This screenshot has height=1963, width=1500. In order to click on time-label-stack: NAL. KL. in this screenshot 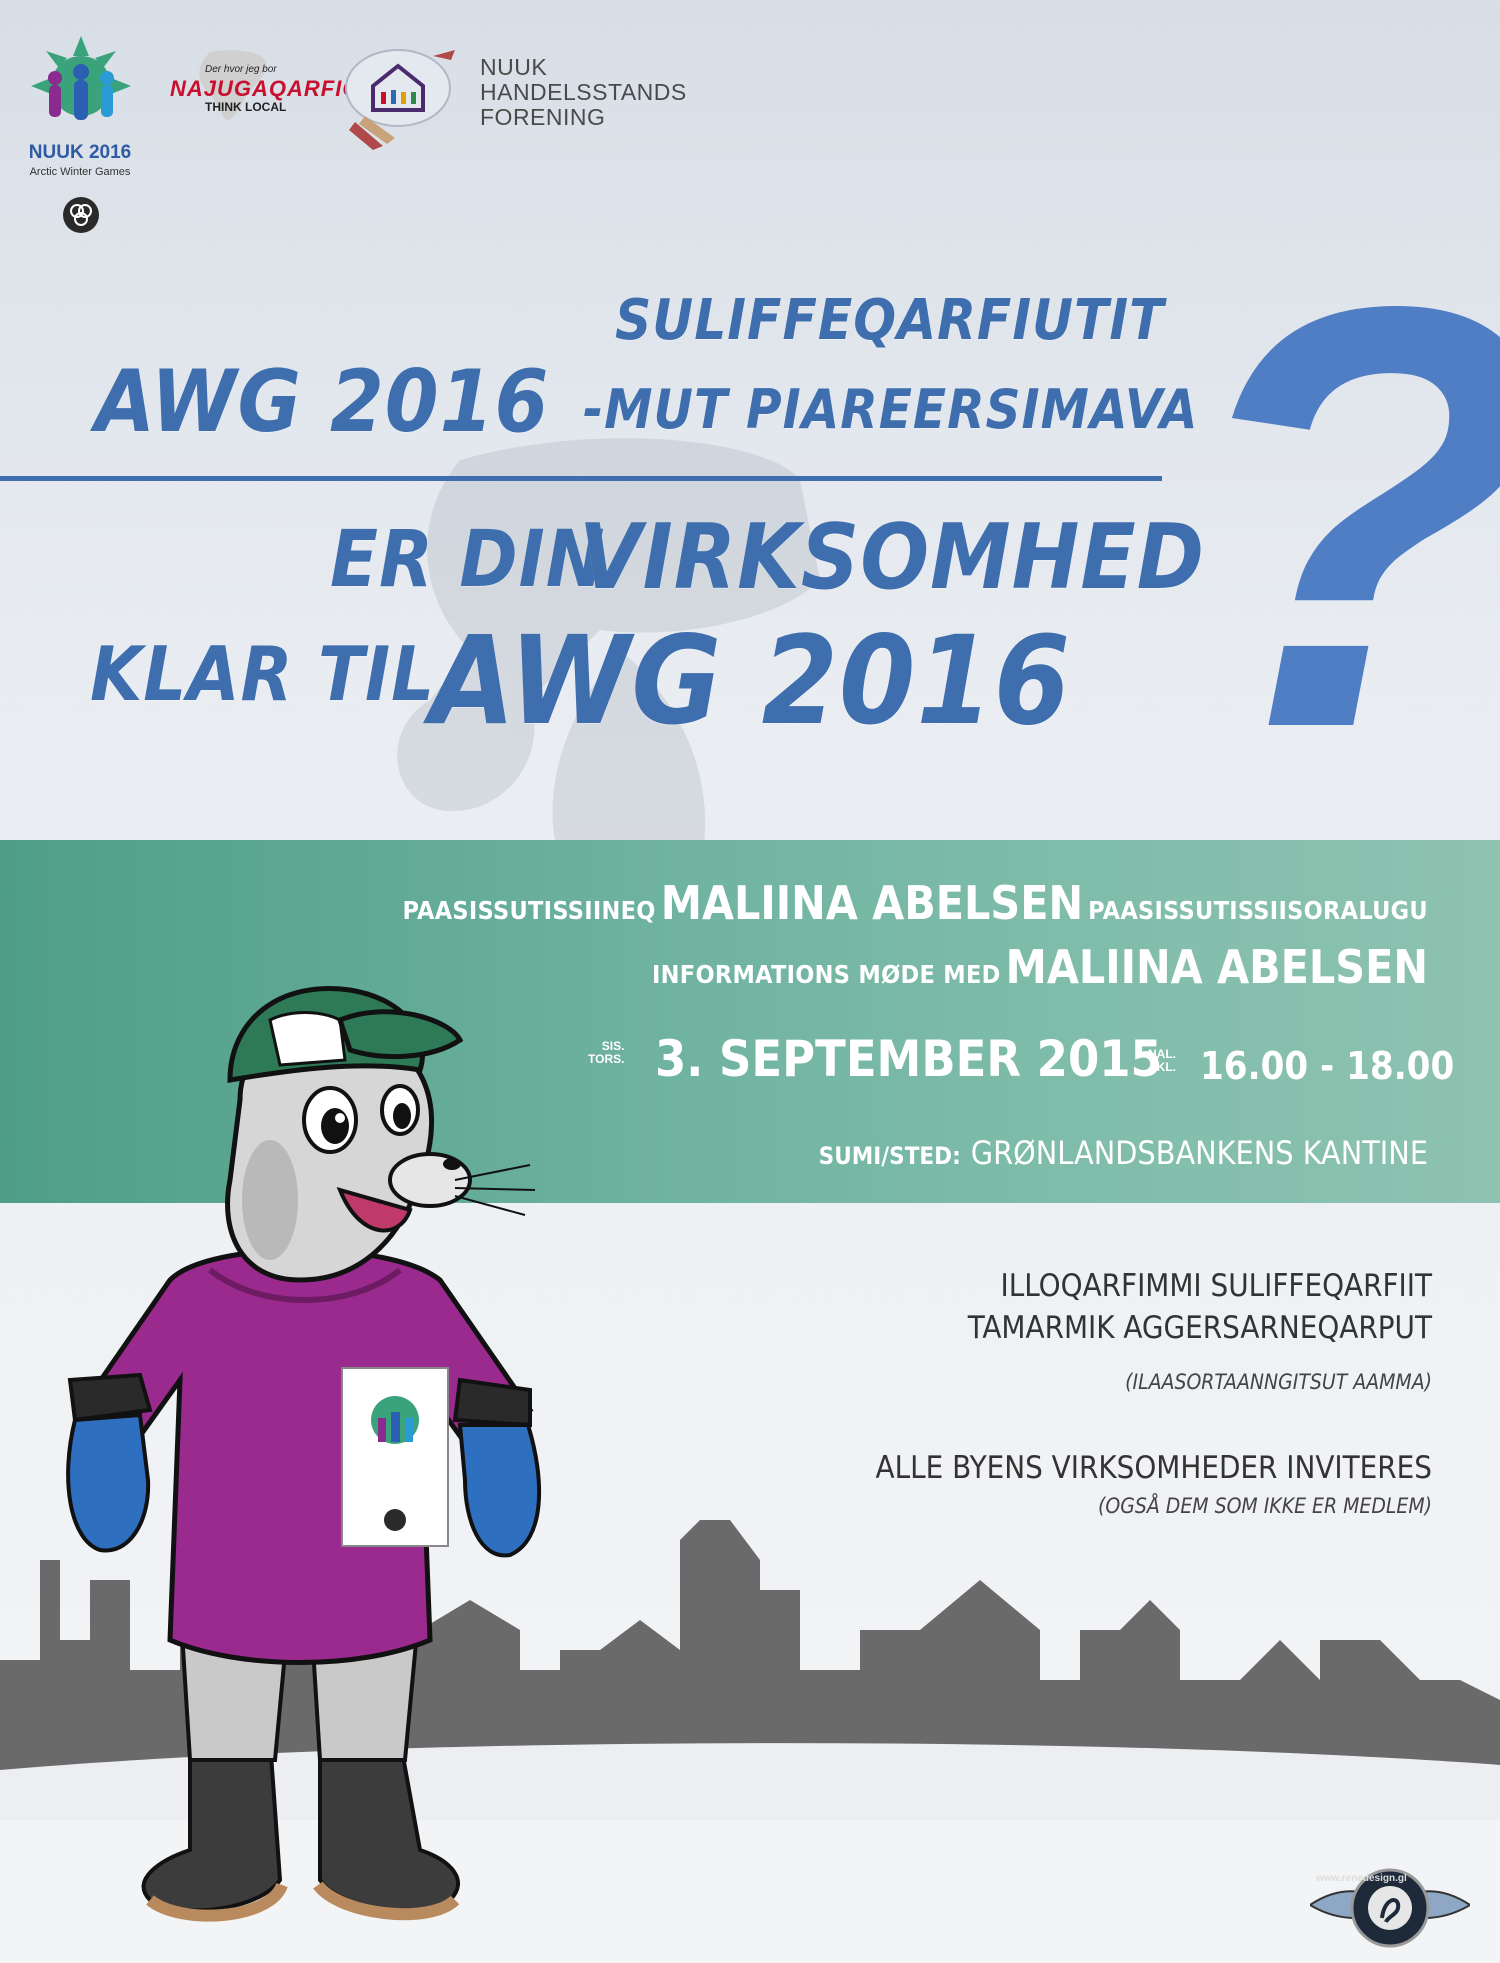, I will do `click(1162, 1061)`.